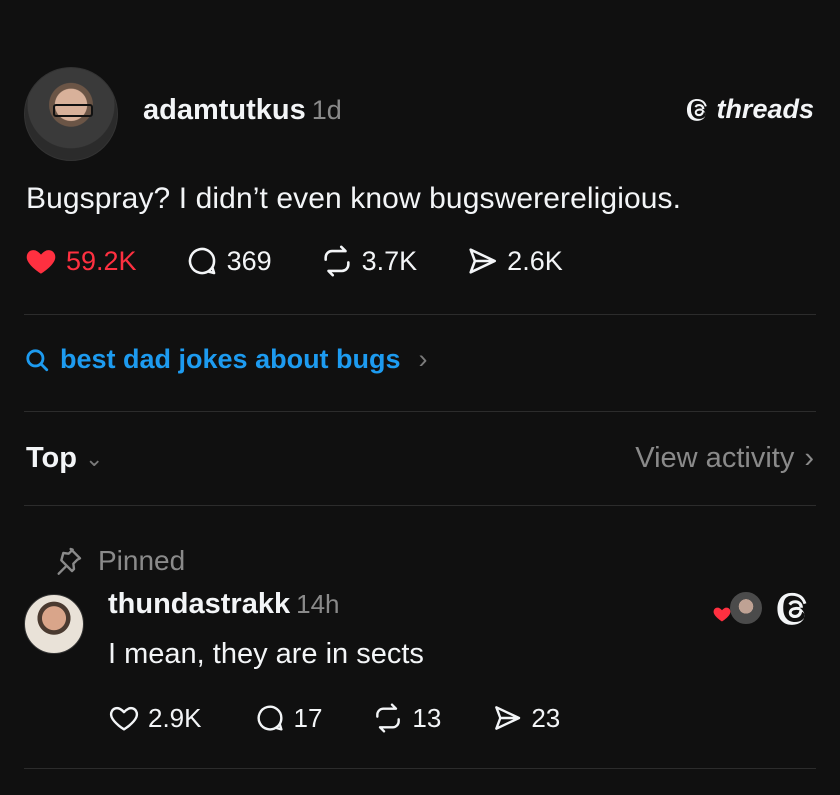 Image resolution: width=840 pixels, height=795 pixels. Describe the element at coordinates (94, 458) in the screenshot. I see `chevron-down-icon: ⌄` at that location.